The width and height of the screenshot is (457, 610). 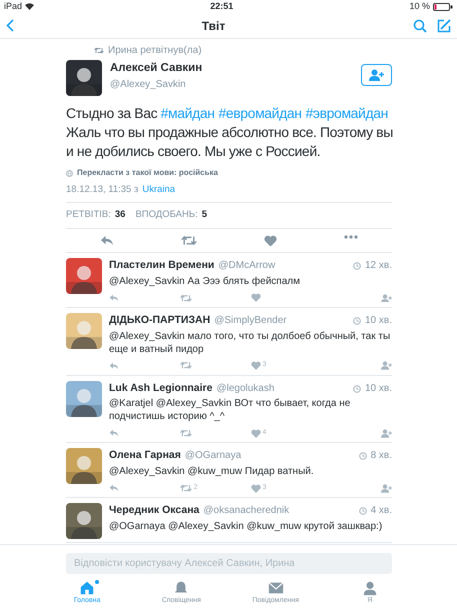 What do you see at coordinates (187, 113) in the screenshot?
I see `hashtag-link: #майдан` at bounding box center [187, 113].